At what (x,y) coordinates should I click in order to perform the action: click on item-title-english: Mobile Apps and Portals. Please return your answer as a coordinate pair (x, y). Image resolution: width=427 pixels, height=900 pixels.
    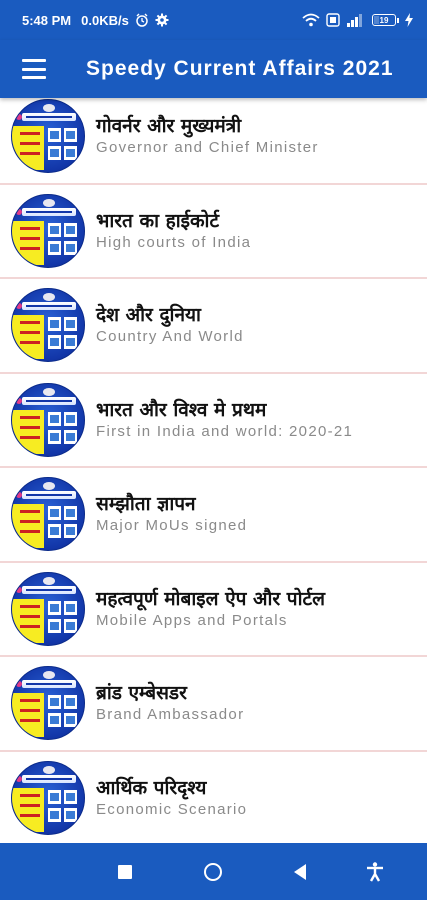
    Looking at the image, I should click on (192, 620).